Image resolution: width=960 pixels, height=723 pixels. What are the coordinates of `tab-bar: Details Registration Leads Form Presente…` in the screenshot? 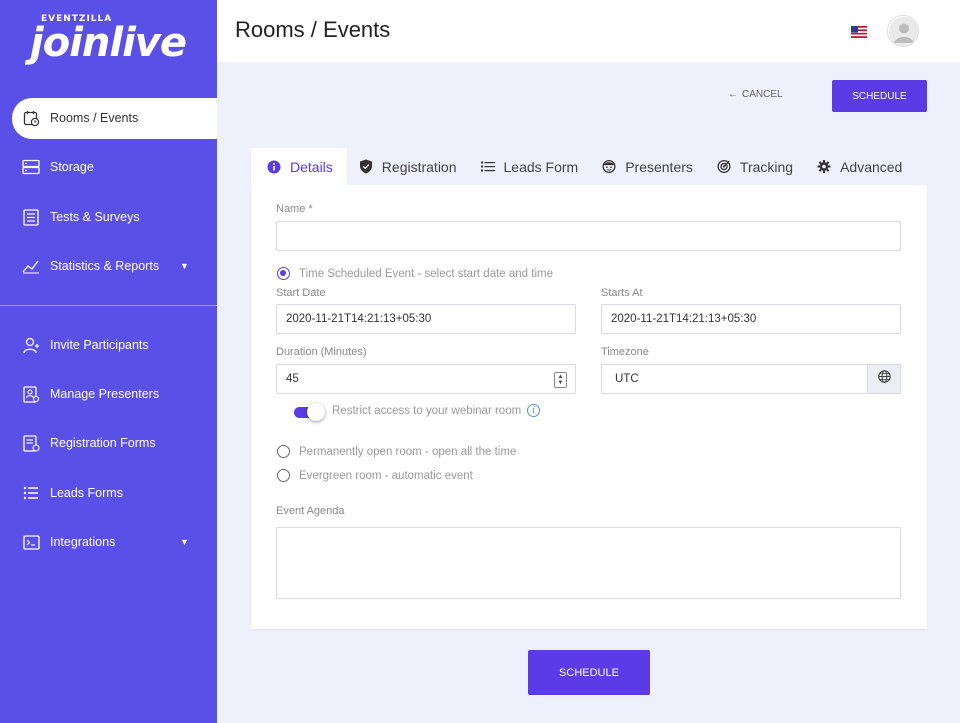 It's located at (582, 166).